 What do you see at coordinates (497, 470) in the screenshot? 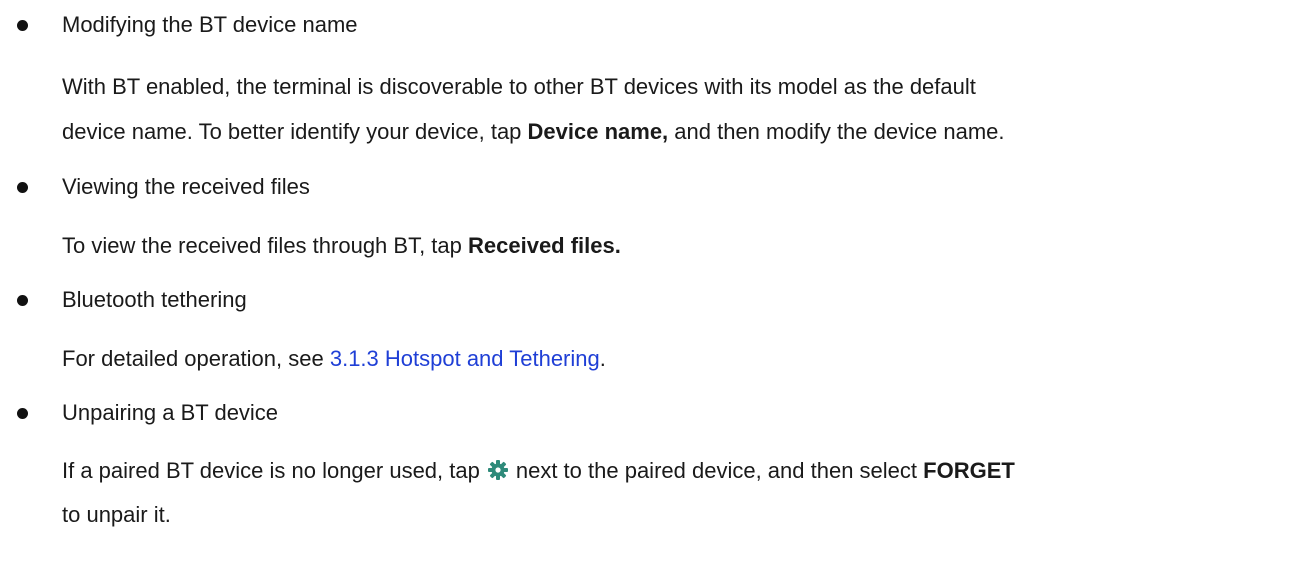
I see `gear-icon` at bounding box center [497, 470].